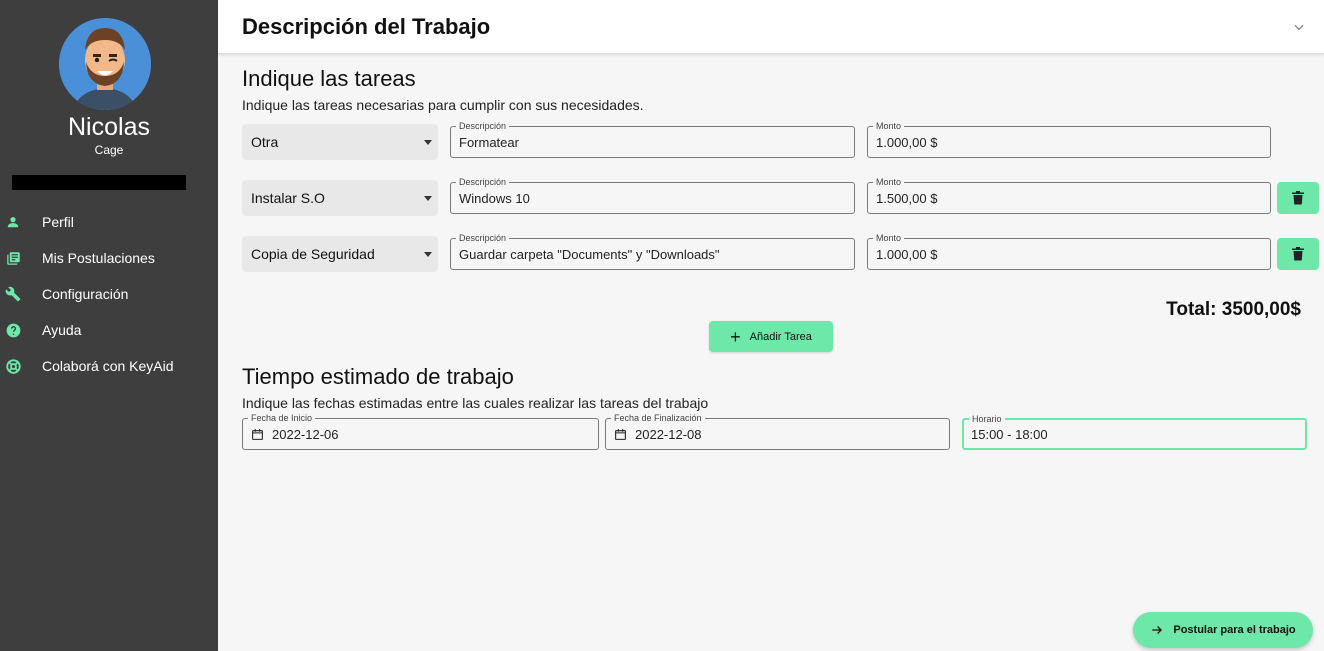 Image resolution: width=1324 pixels, height=651 pixels. I want to click on end-date-value: 2022-12-08, so click(668, 434).